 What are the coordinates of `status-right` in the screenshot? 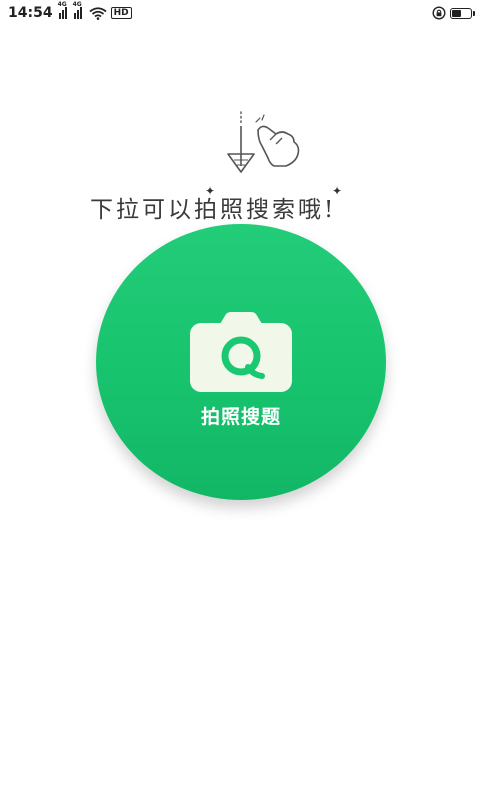 It's located at (453, 13).